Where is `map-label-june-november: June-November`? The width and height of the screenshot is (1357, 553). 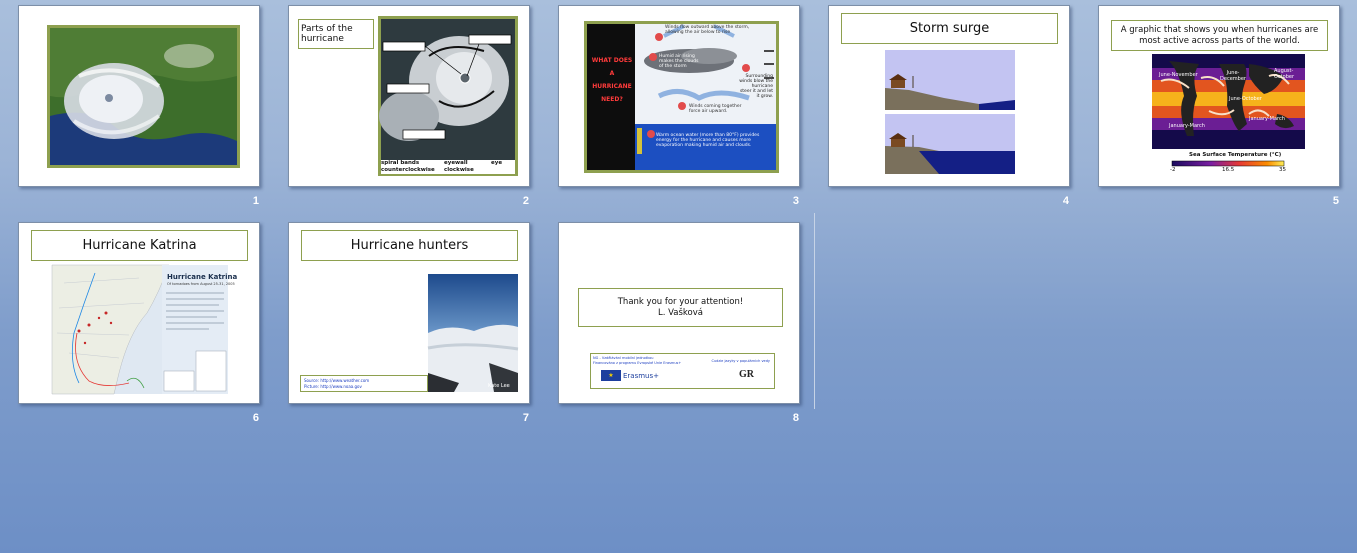 map-label-june-november: June-November is located at coordinates (1178, 75).